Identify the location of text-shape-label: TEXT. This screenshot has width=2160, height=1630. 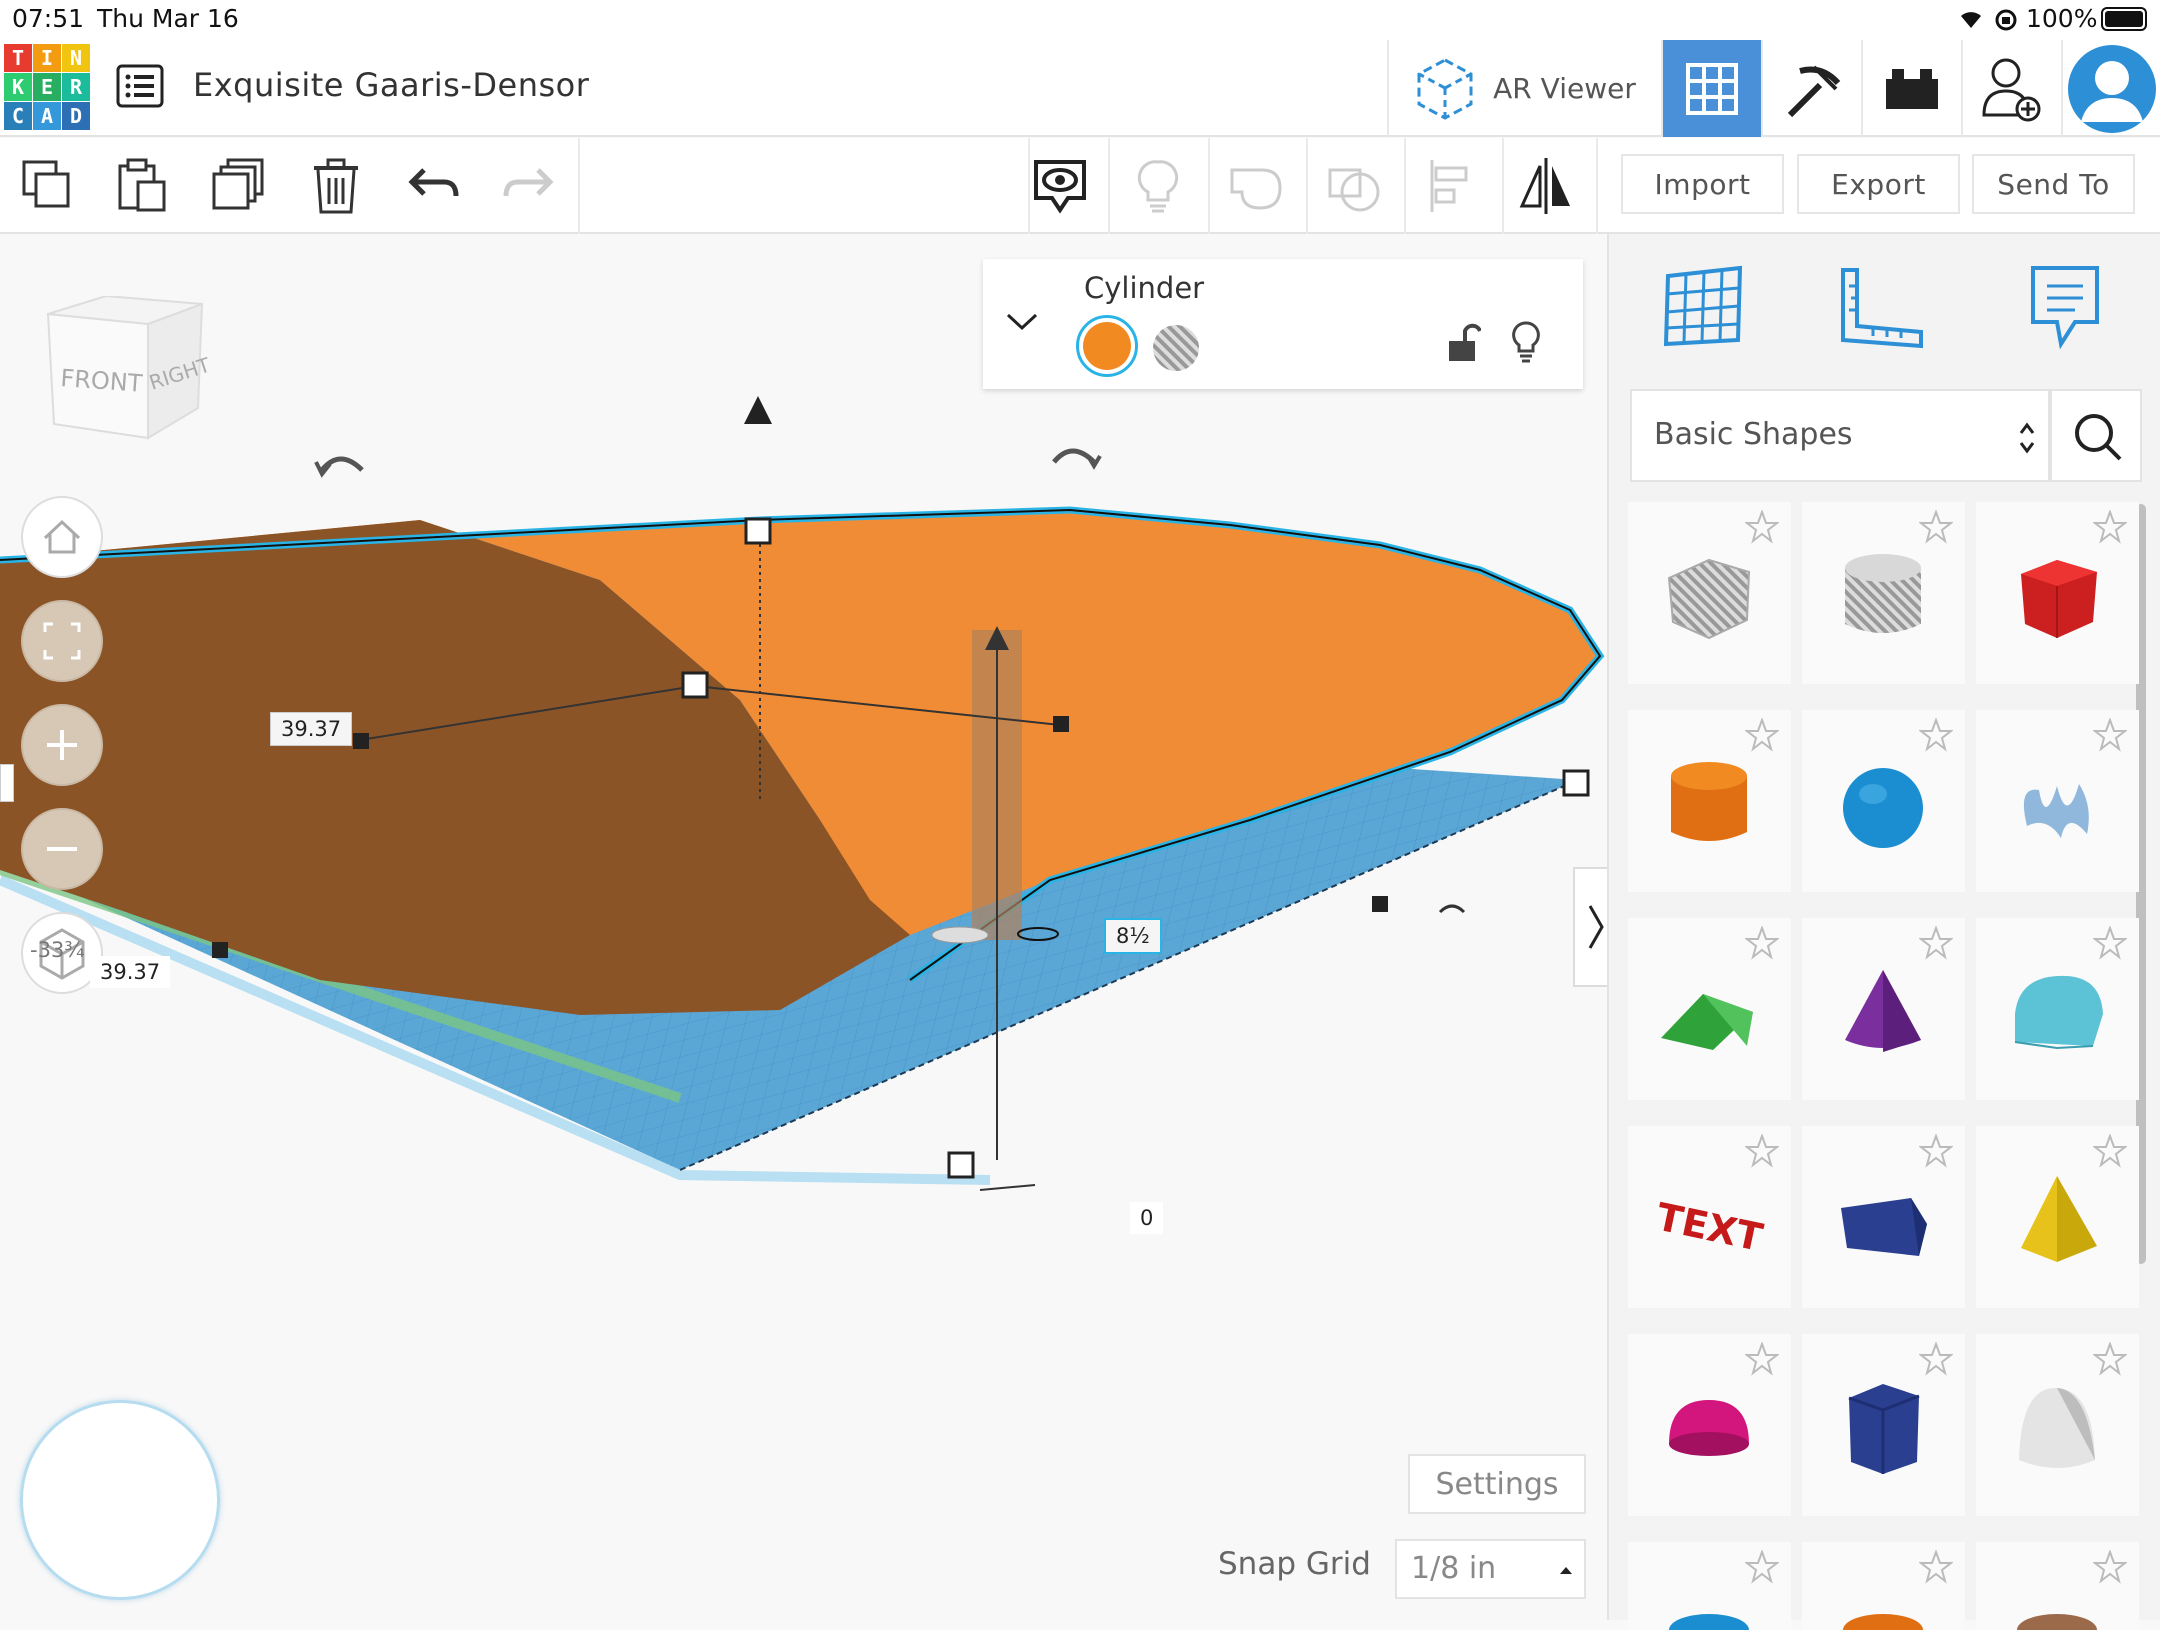
(1710, 1227).